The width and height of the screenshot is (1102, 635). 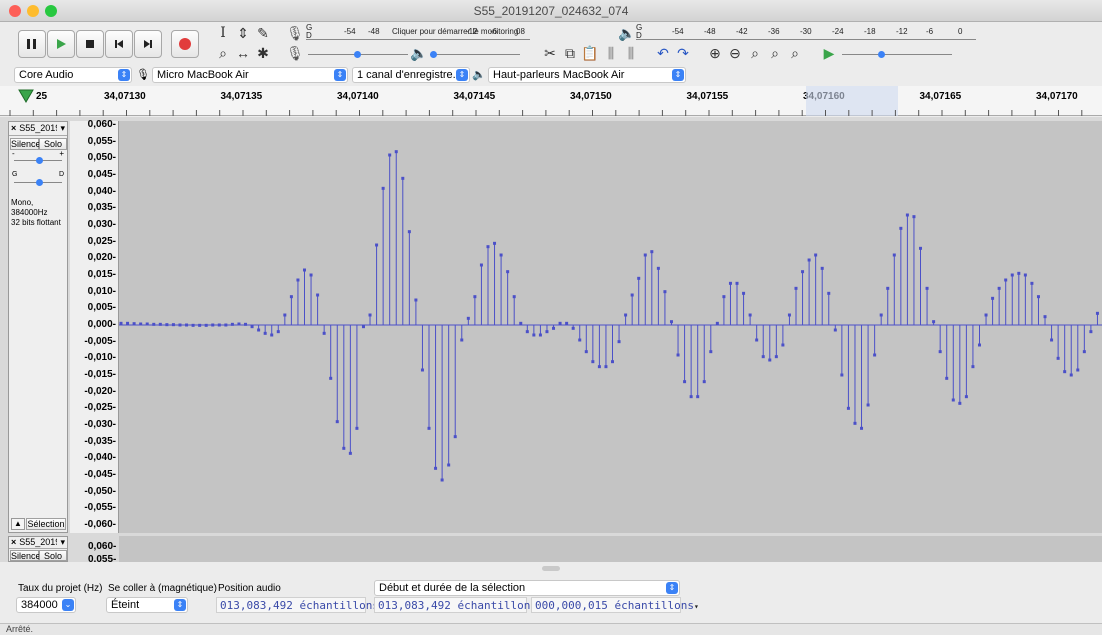 I want to click on play-tick: 0, so click(x=960, y=31).